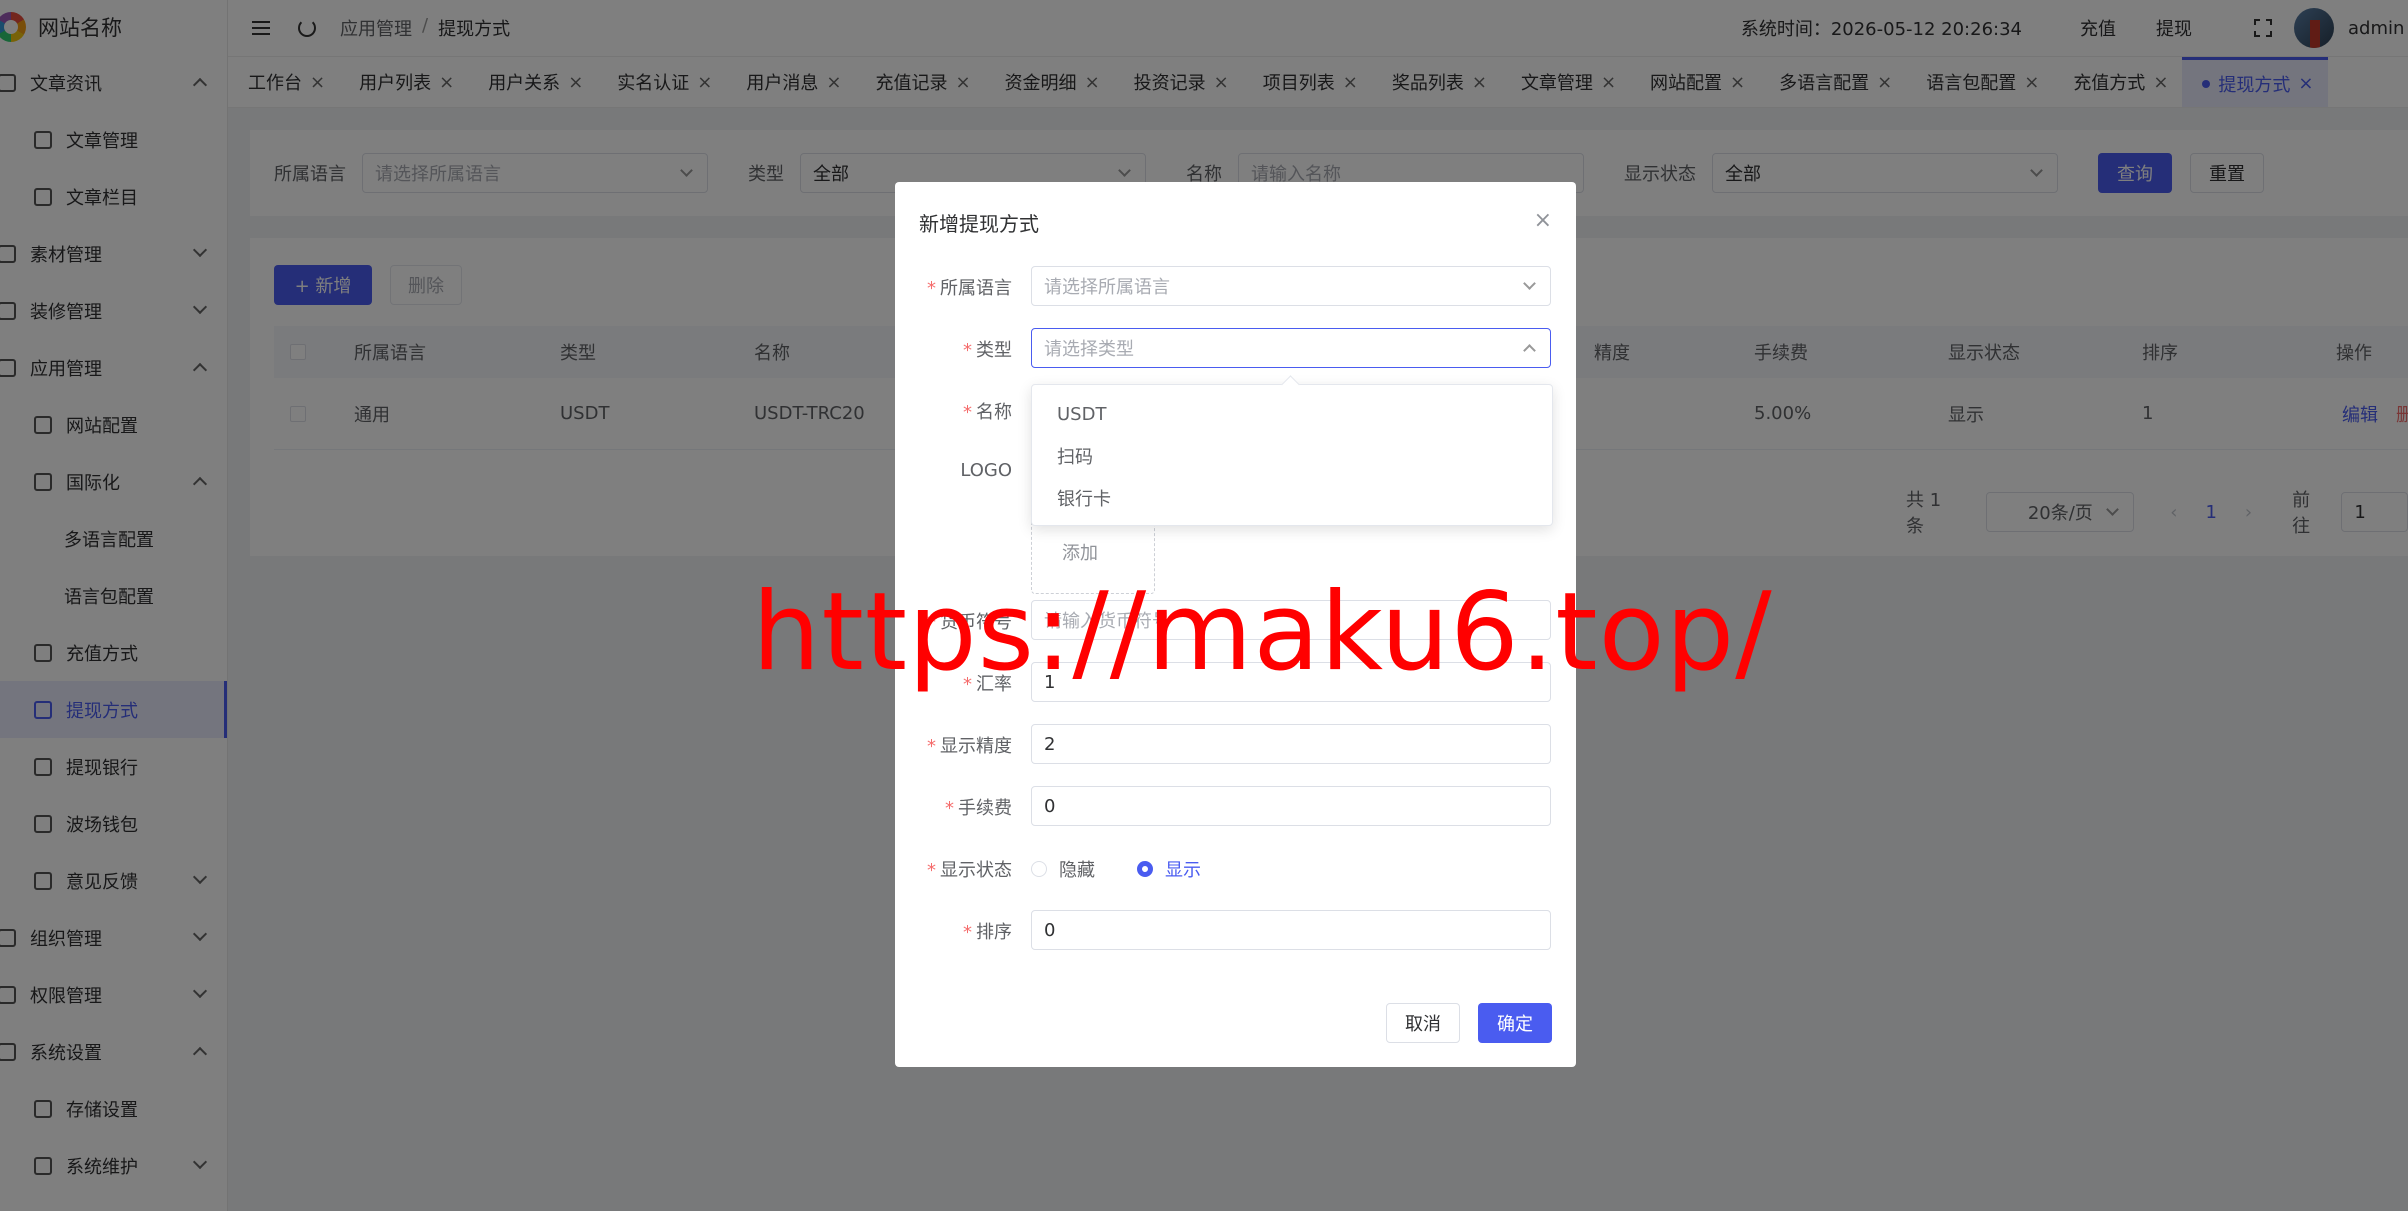  What do you see at coordinates (1262, 632) in the screenshot?
I see `watermark-text: https://maku6.top/` at bounding box center [1262, 632].